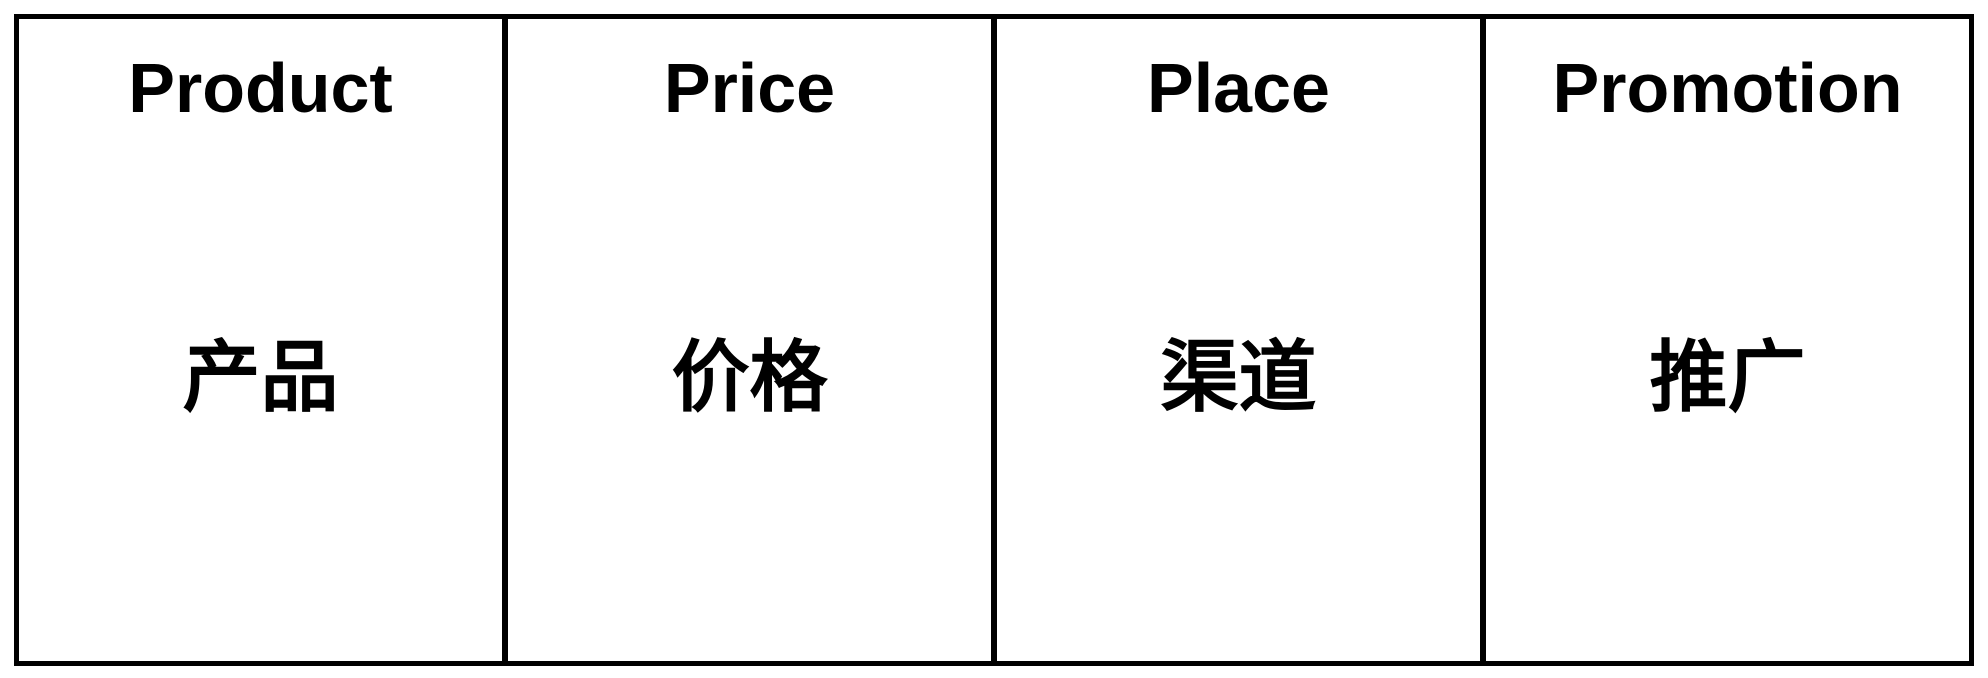 Image resolution: width=1988 pixels, height=678 pixels. I want to click on cell-place-label-zh: 渠道, so click(1238, 378).